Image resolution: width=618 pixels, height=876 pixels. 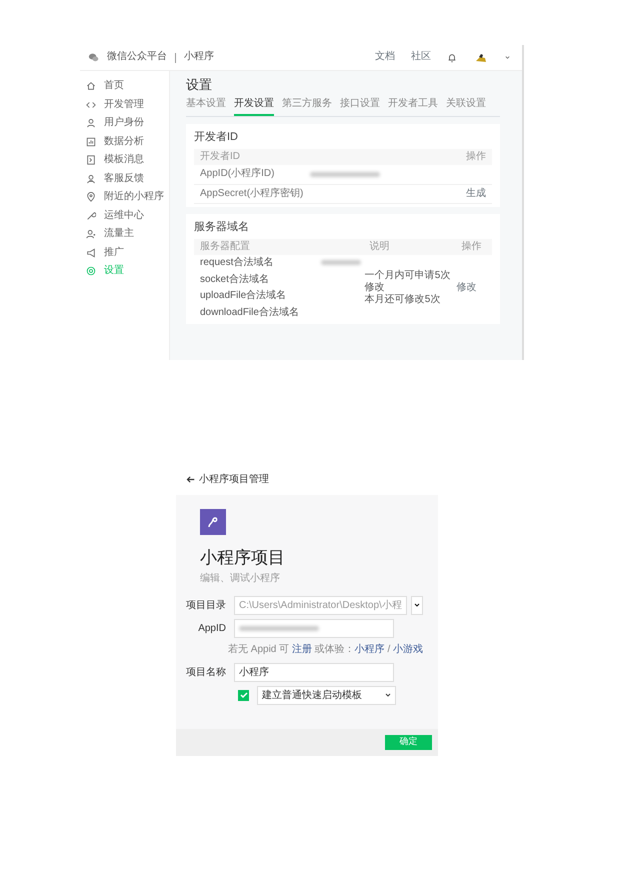 What do you see at coordinates (213, 522) in the screenshot?
I see `app-logo-icon` at bounding box center [213, 522].